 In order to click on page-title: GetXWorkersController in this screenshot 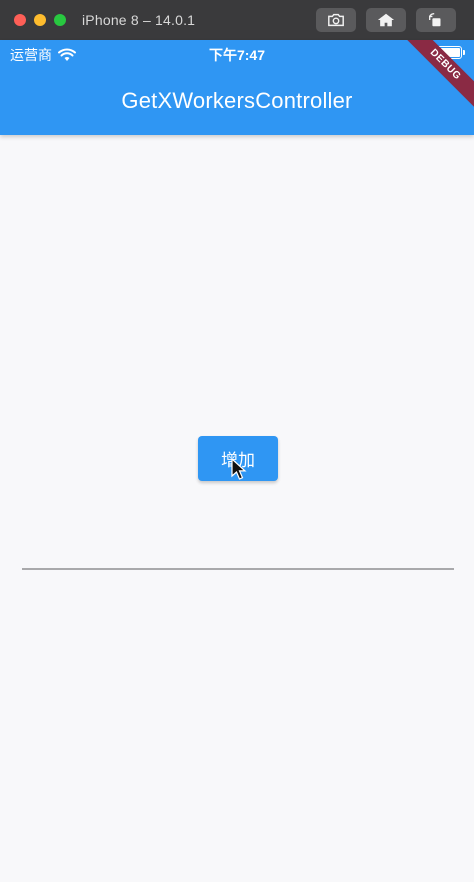, I will do `click(237, 100)`.